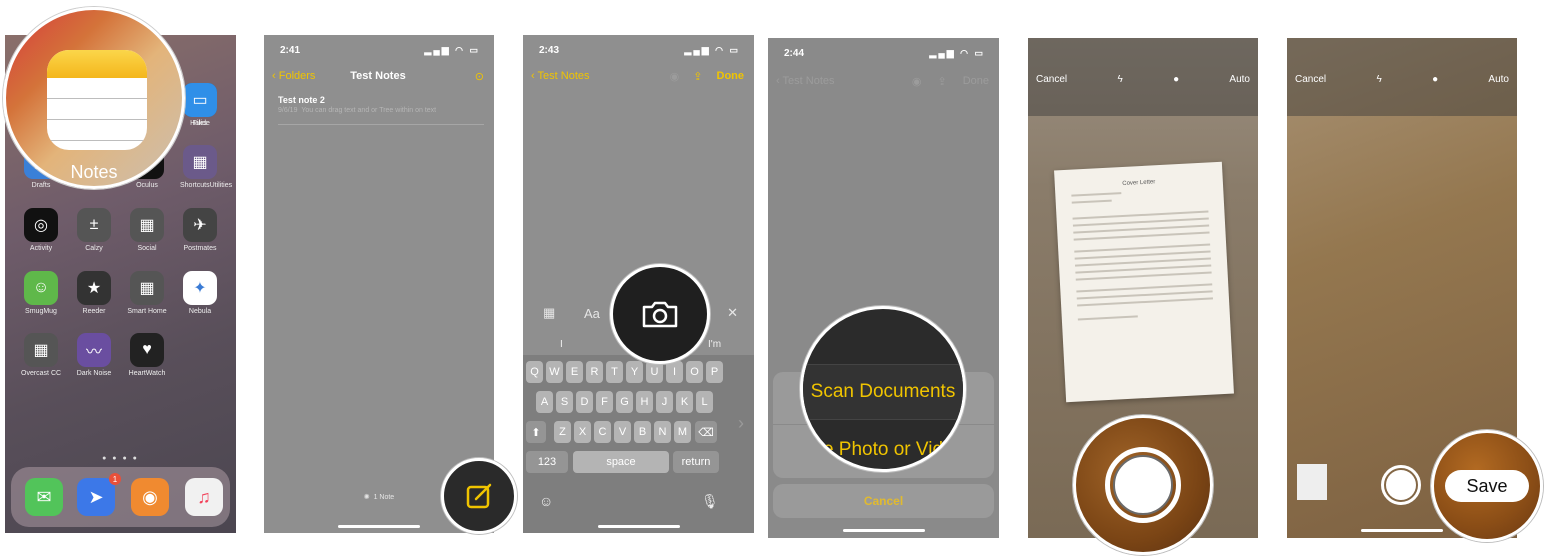  I want to click on delete-key: ⌫, so click(706, 432).